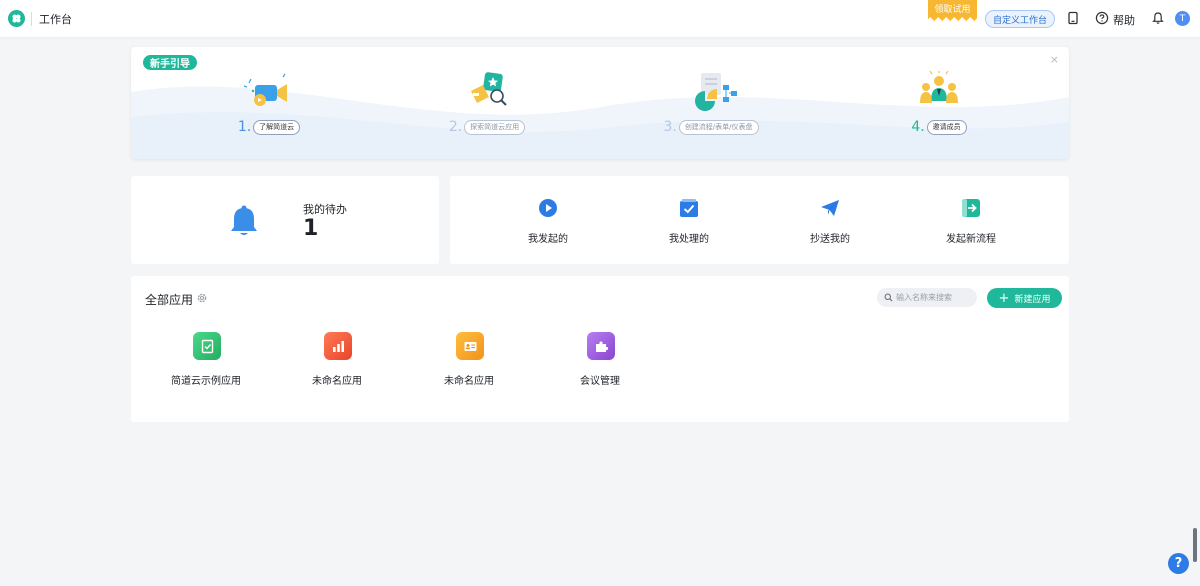 This screenshot has width=1200, height=586. Describe the element at coordinates (670, 127) in the screenshot. I see `step-number: 3.` at that location.